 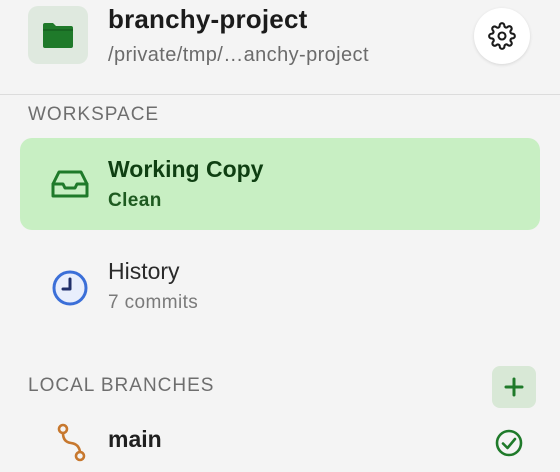 I want to click on plus-icon, so click(x=514, y=387).